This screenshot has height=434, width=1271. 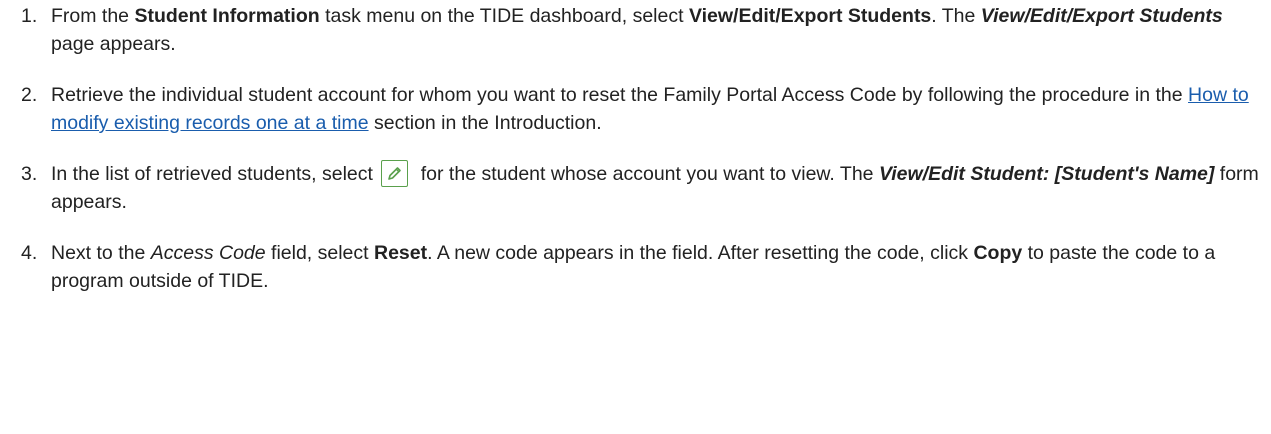 What do you see at coordinates (810, 16) in the screenshot?
I see `menu-option: View/Edit/Export Students` at bounding box center [810, 16].